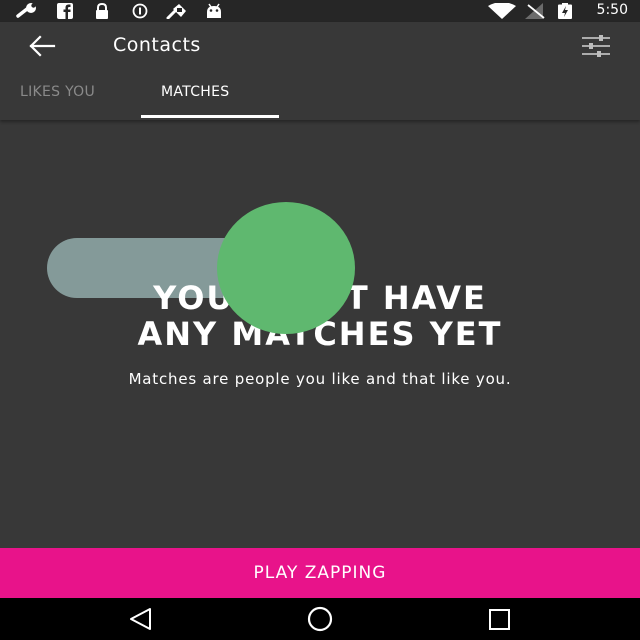 This screenshot has width=640, height=640. What do you see at coordinates (612, 10) in the screenshot?
I see `status-time: 5:50` at bounding box center [612, 10].